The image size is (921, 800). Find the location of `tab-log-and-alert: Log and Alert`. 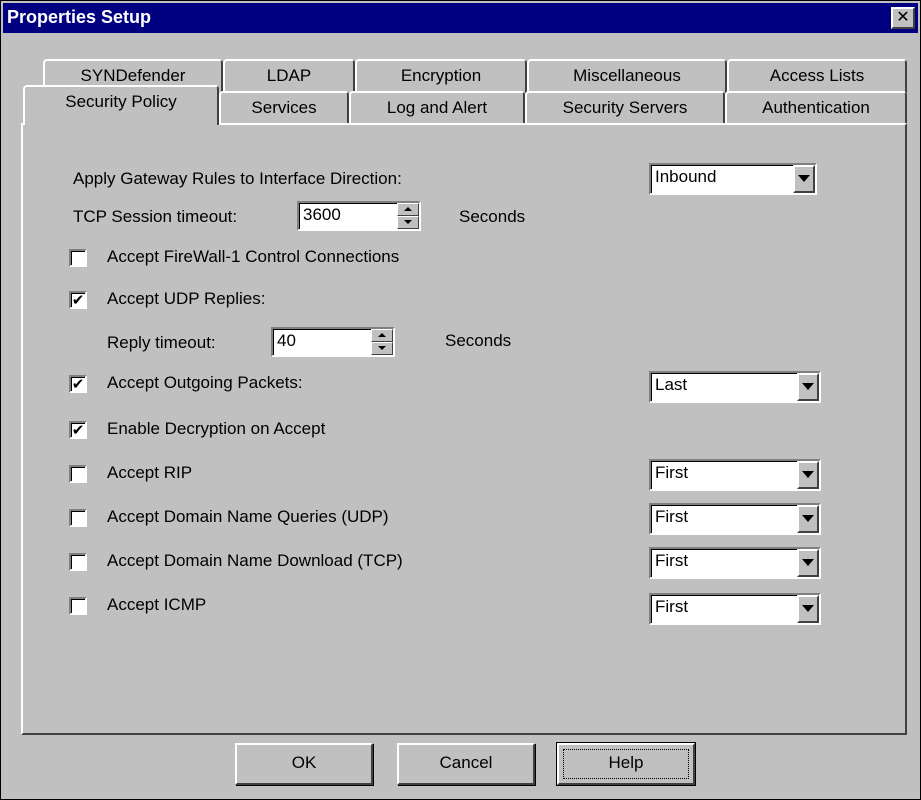

tab-log-and-alert: Log and Alert is located at coordinates (437, 108).